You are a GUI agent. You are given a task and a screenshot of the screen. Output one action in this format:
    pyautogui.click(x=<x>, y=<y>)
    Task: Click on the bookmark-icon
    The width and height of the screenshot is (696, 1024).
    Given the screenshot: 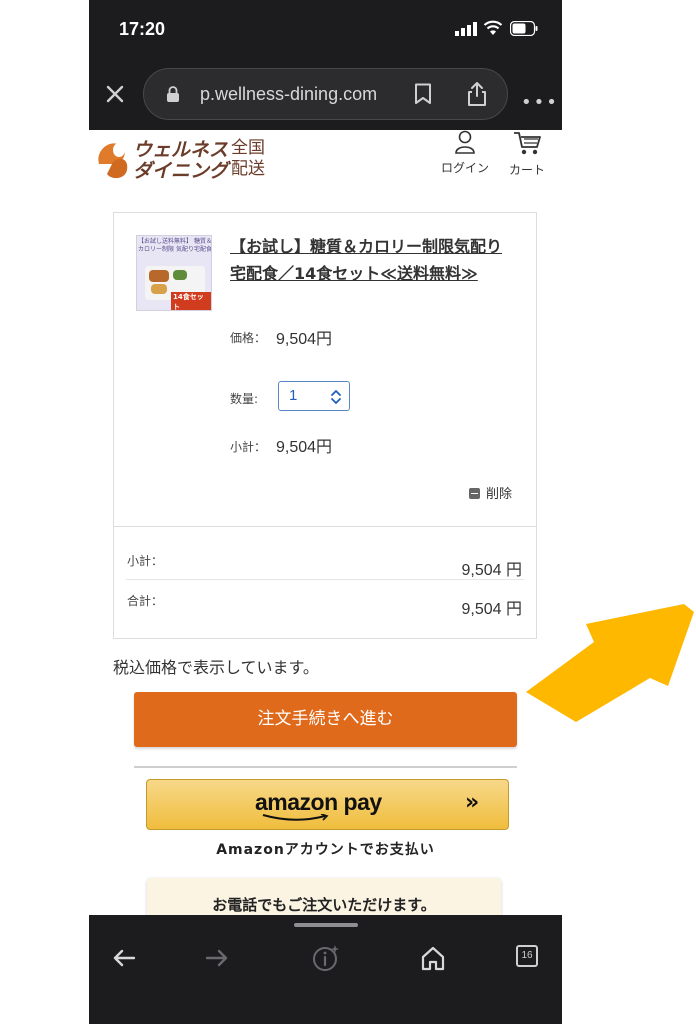 What is the action you would take?
    pyautogui.click(x=423, y=94)
    